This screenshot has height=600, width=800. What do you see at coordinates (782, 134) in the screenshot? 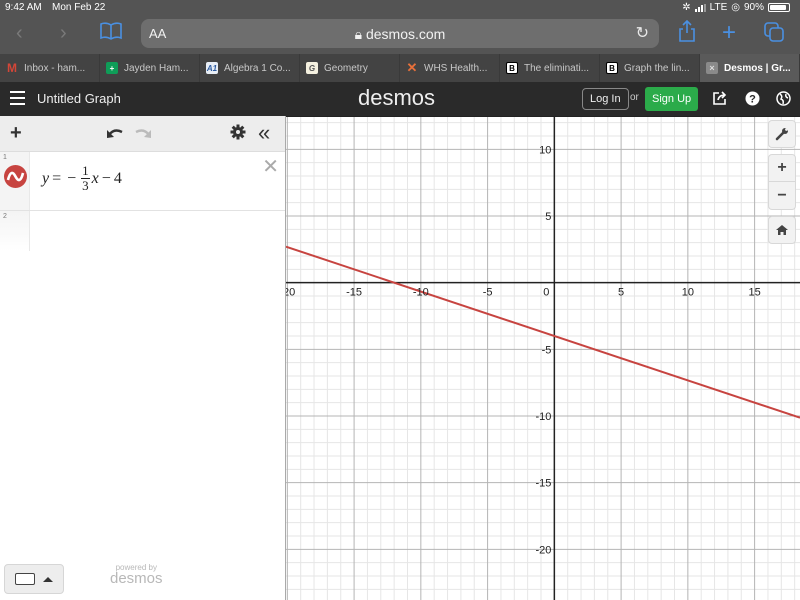
I see `graph-settings-wrench-icon` at bounding box center [782, 134].